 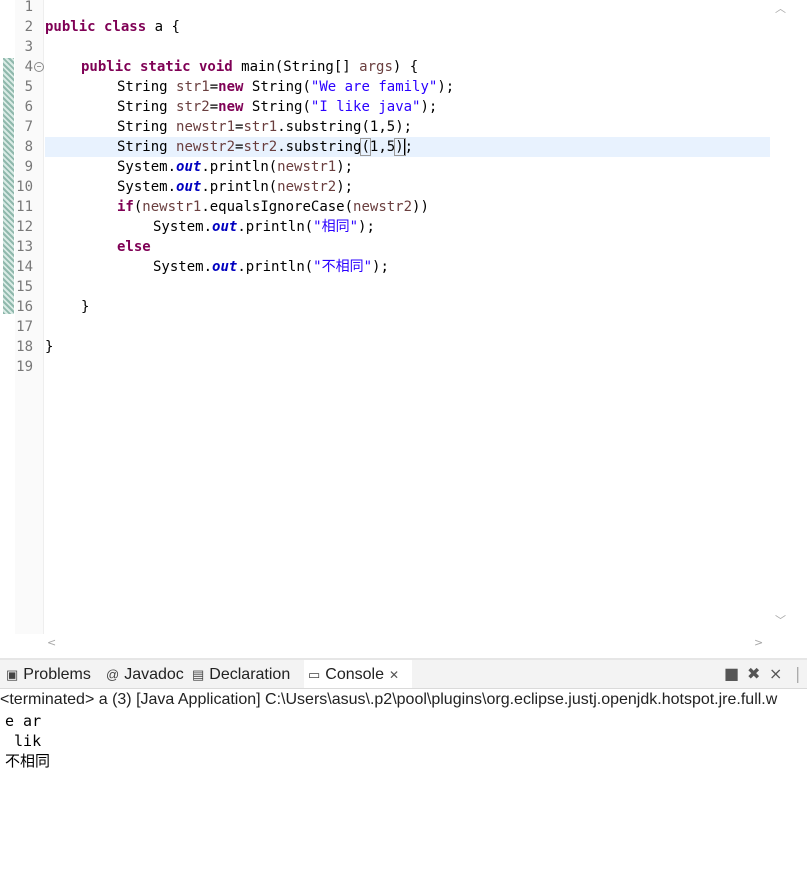 What do you see at coordinates (28, 27) in the screenshot?
I see `line-number: 2` at bounding box center [28, 27].